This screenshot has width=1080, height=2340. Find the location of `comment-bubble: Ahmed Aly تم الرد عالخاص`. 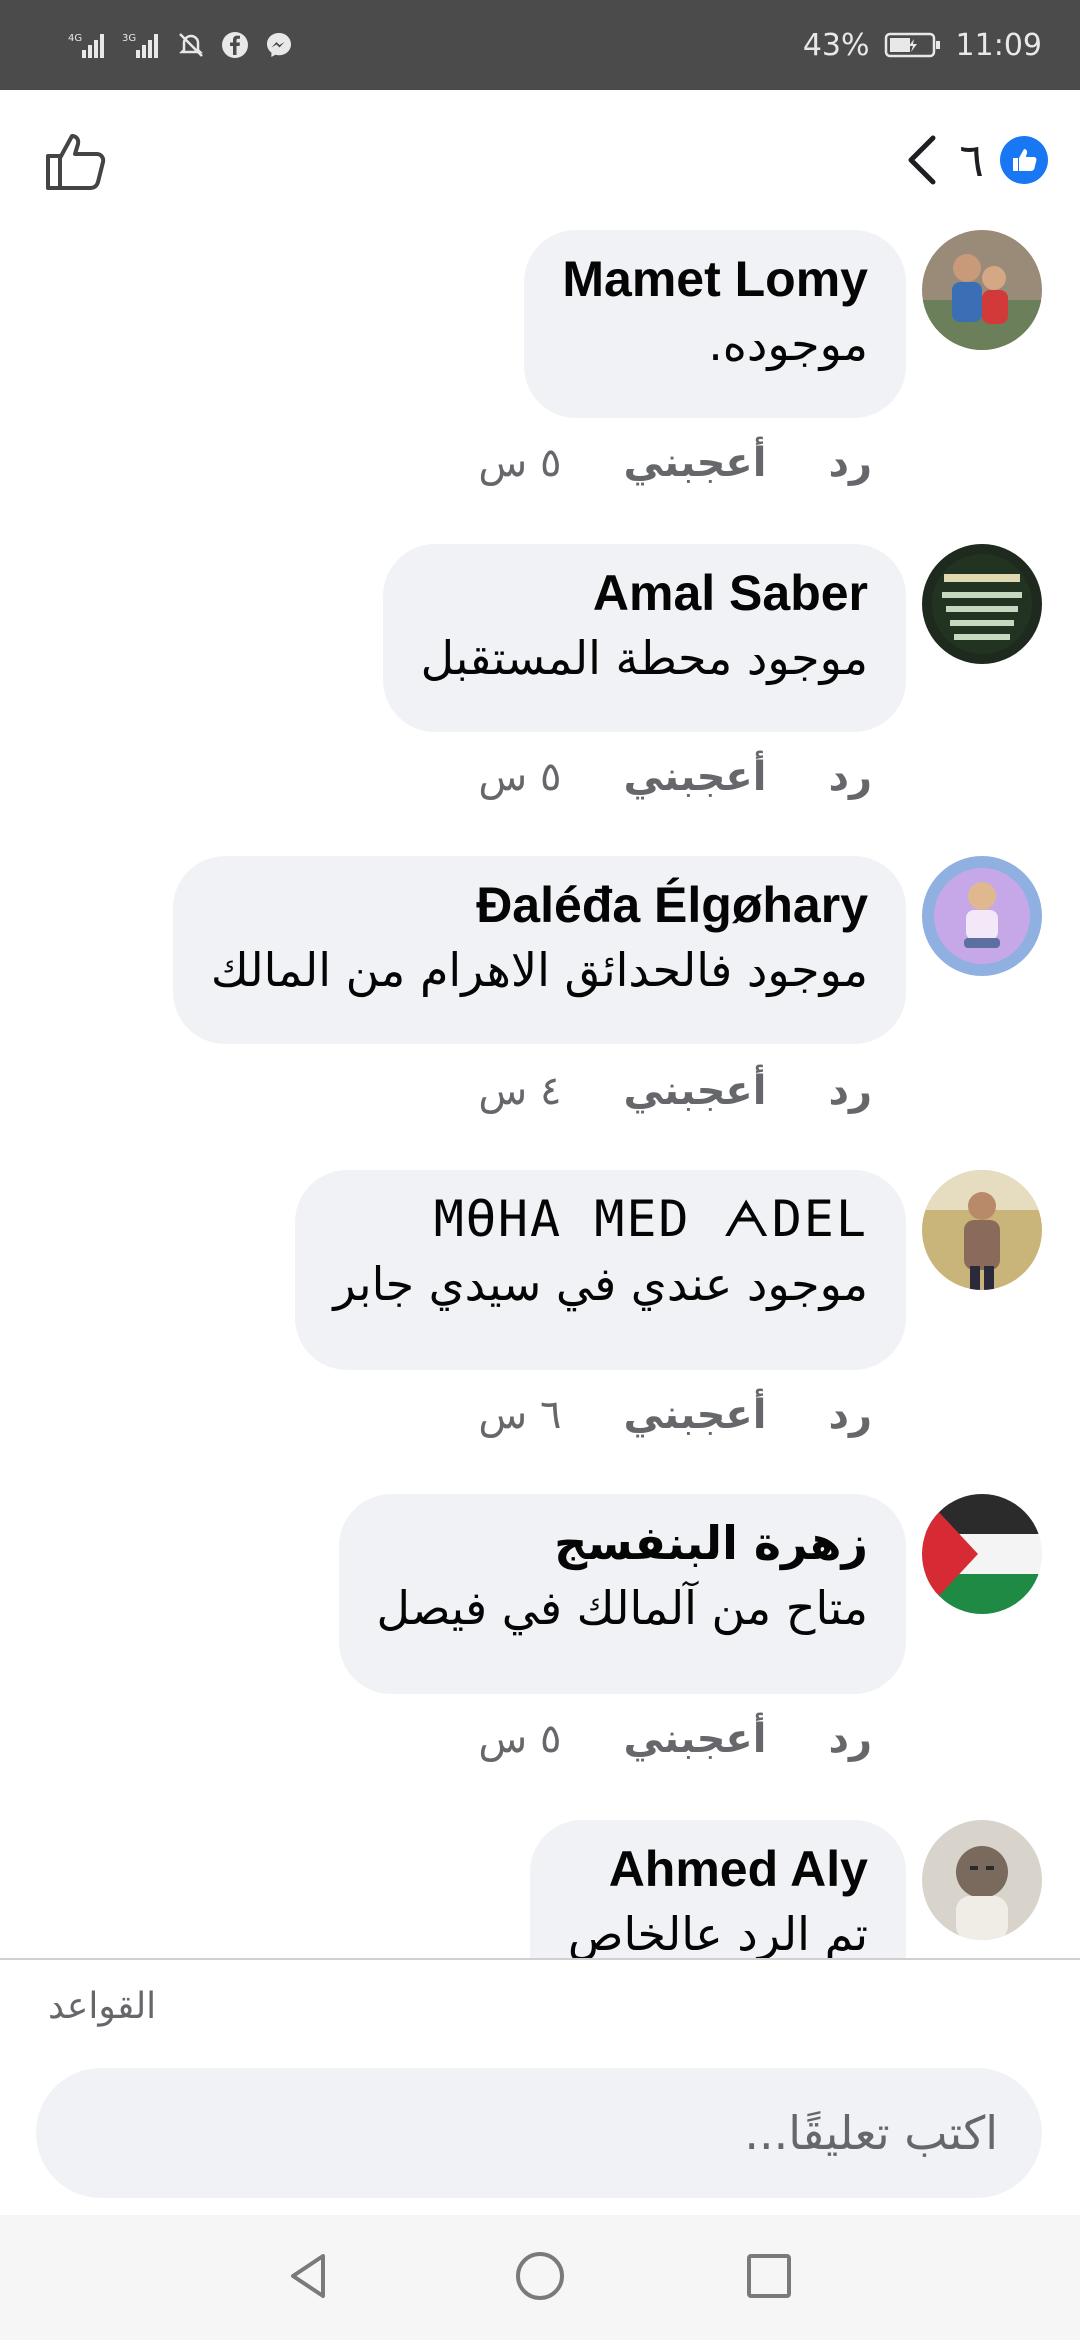

comment-bubble: Ahmed Aly تم الرد عالخاص is located at coordinates (717, 1889).